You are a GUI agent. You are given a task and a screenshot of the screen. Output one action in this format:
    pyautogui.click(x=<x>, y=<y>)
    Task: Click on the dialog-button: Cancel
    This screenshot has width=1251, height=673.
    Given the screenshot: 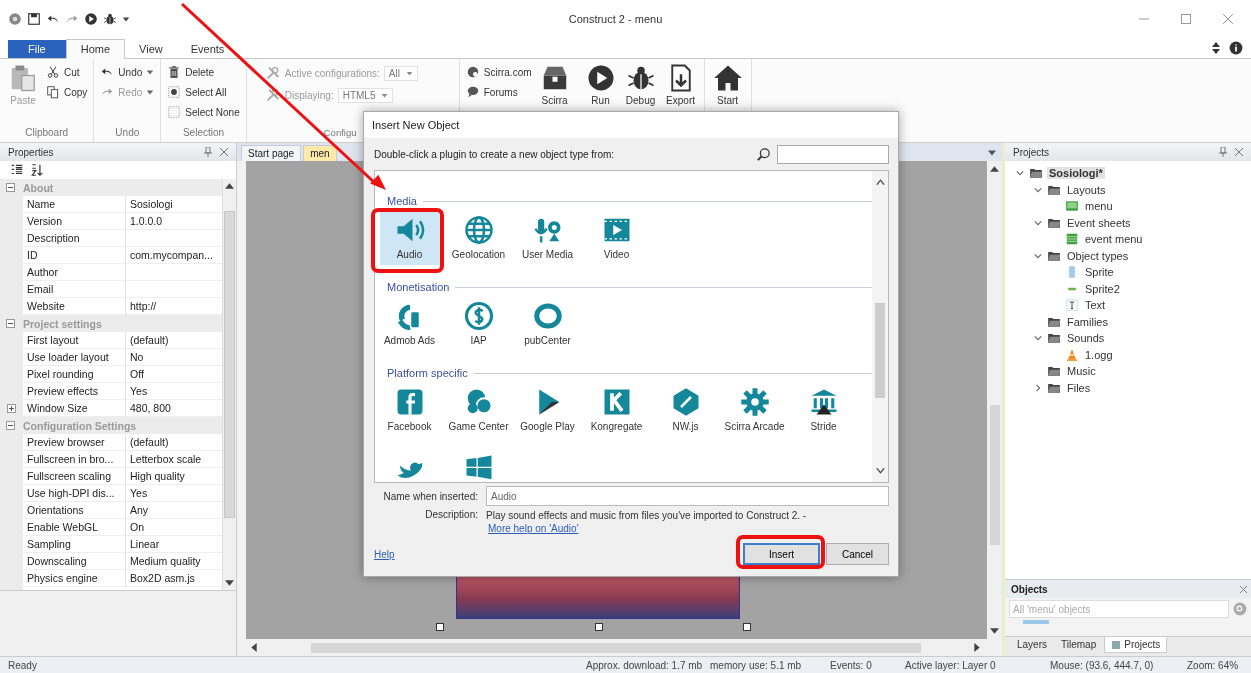 What is the action you would take?
    pyautogui.click(x=857, y=554)
    